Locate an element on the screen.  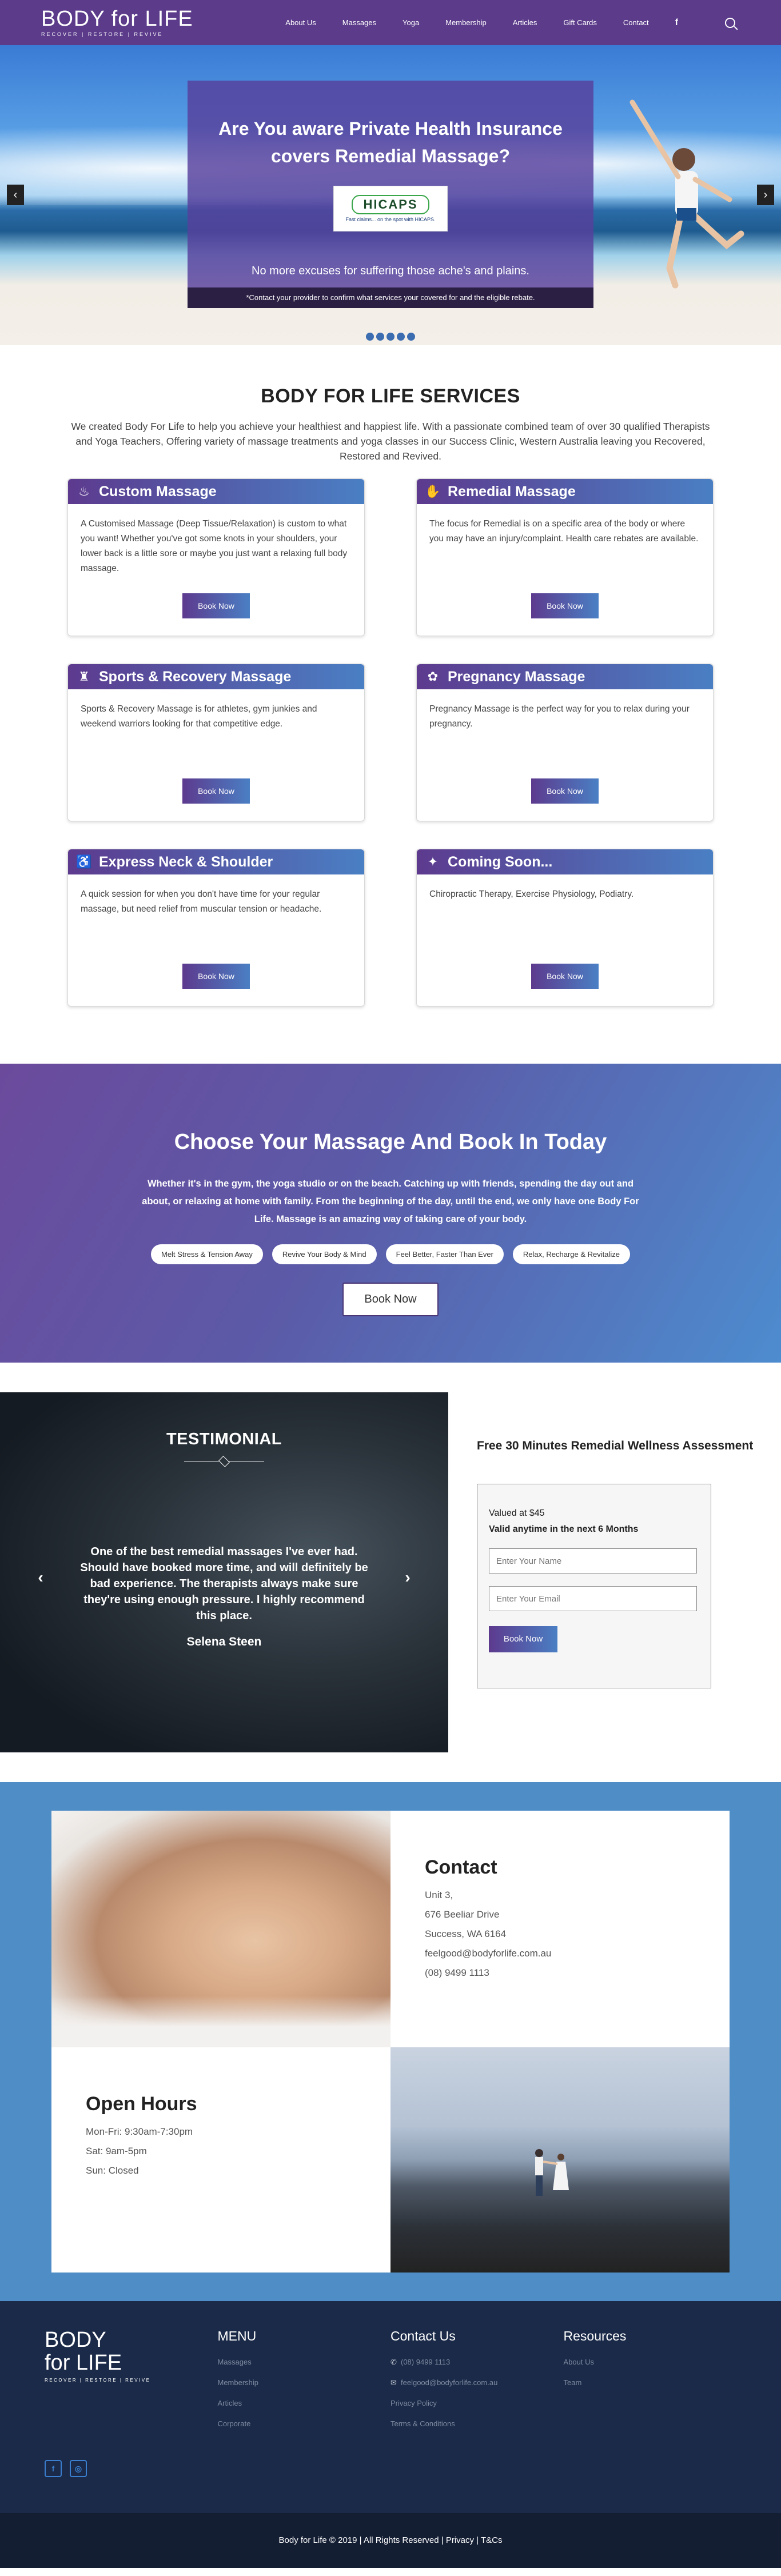
massage-photo is located at coordinates (221, 1929).